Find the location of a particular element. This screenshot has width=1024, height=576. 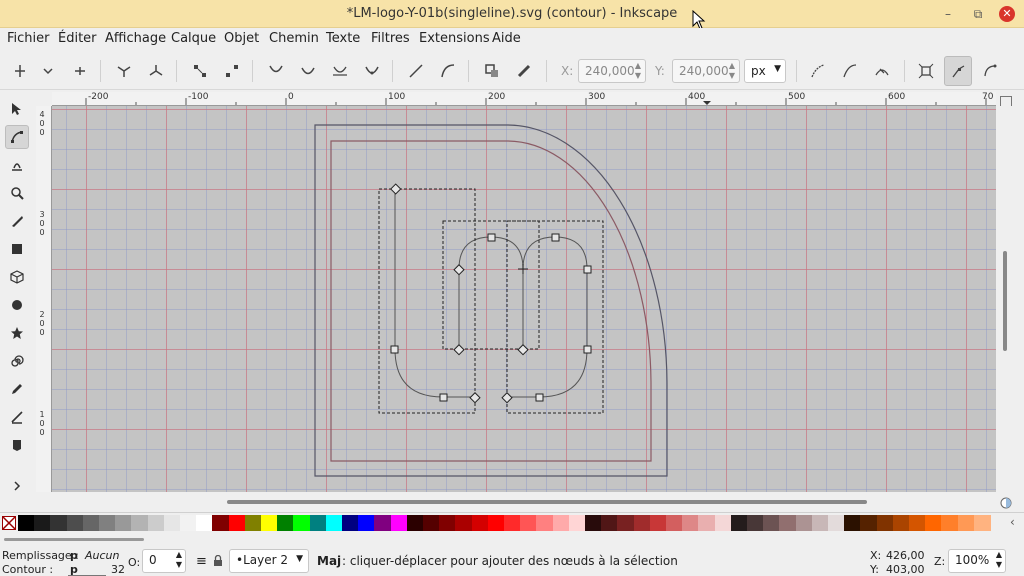

expand-toolbox-icon is located at coordinates (17, 486).